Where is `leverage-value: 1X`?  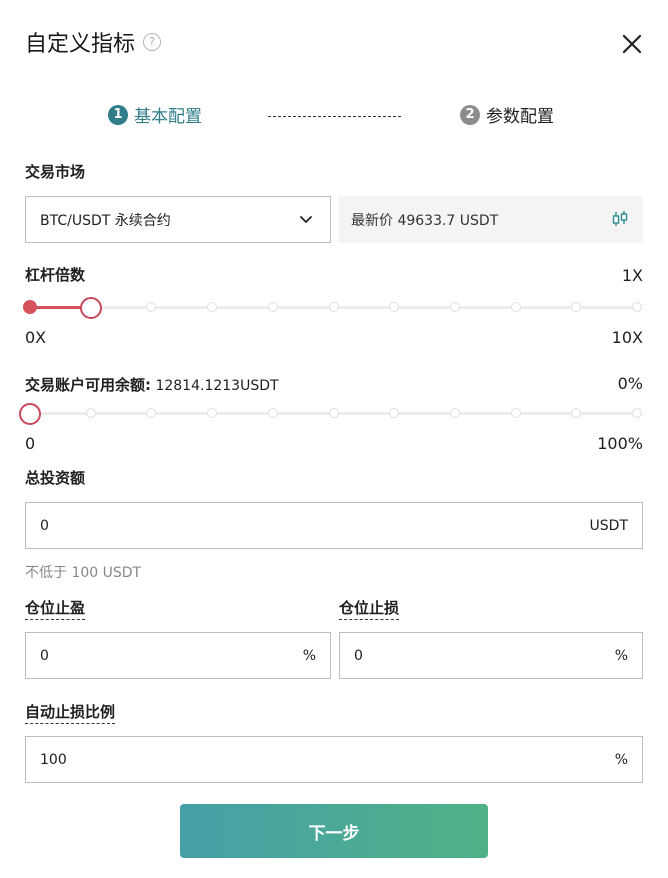
leverage-value: 1X is located at coordinates (632, 275).